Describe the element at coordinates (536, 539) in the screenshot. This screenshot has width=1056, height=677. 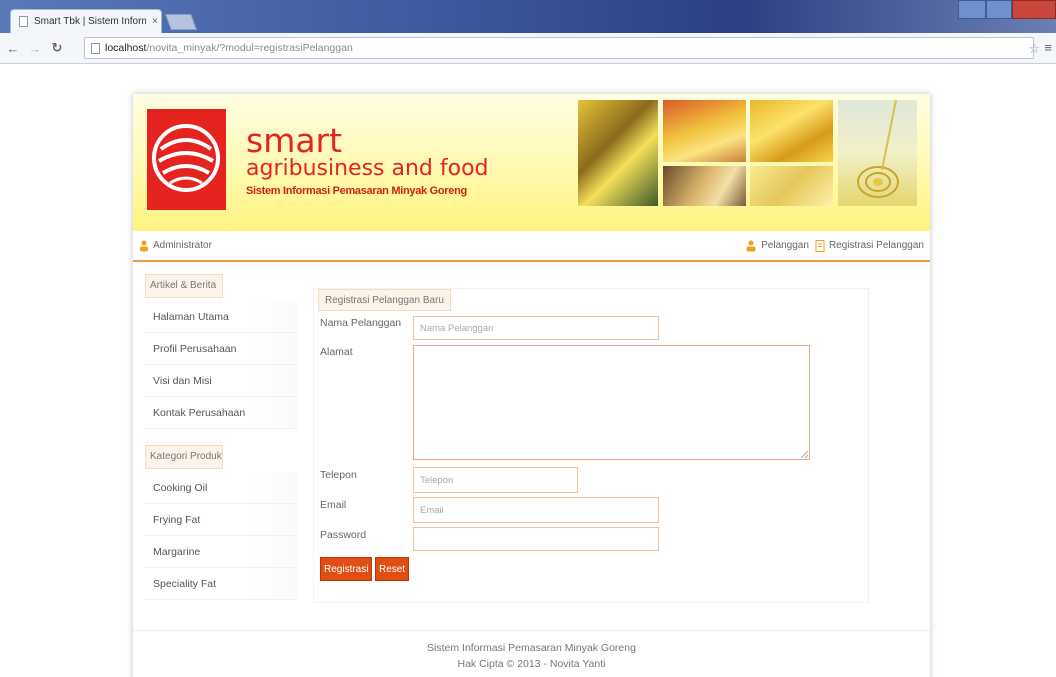
I see `password-input` at that location.